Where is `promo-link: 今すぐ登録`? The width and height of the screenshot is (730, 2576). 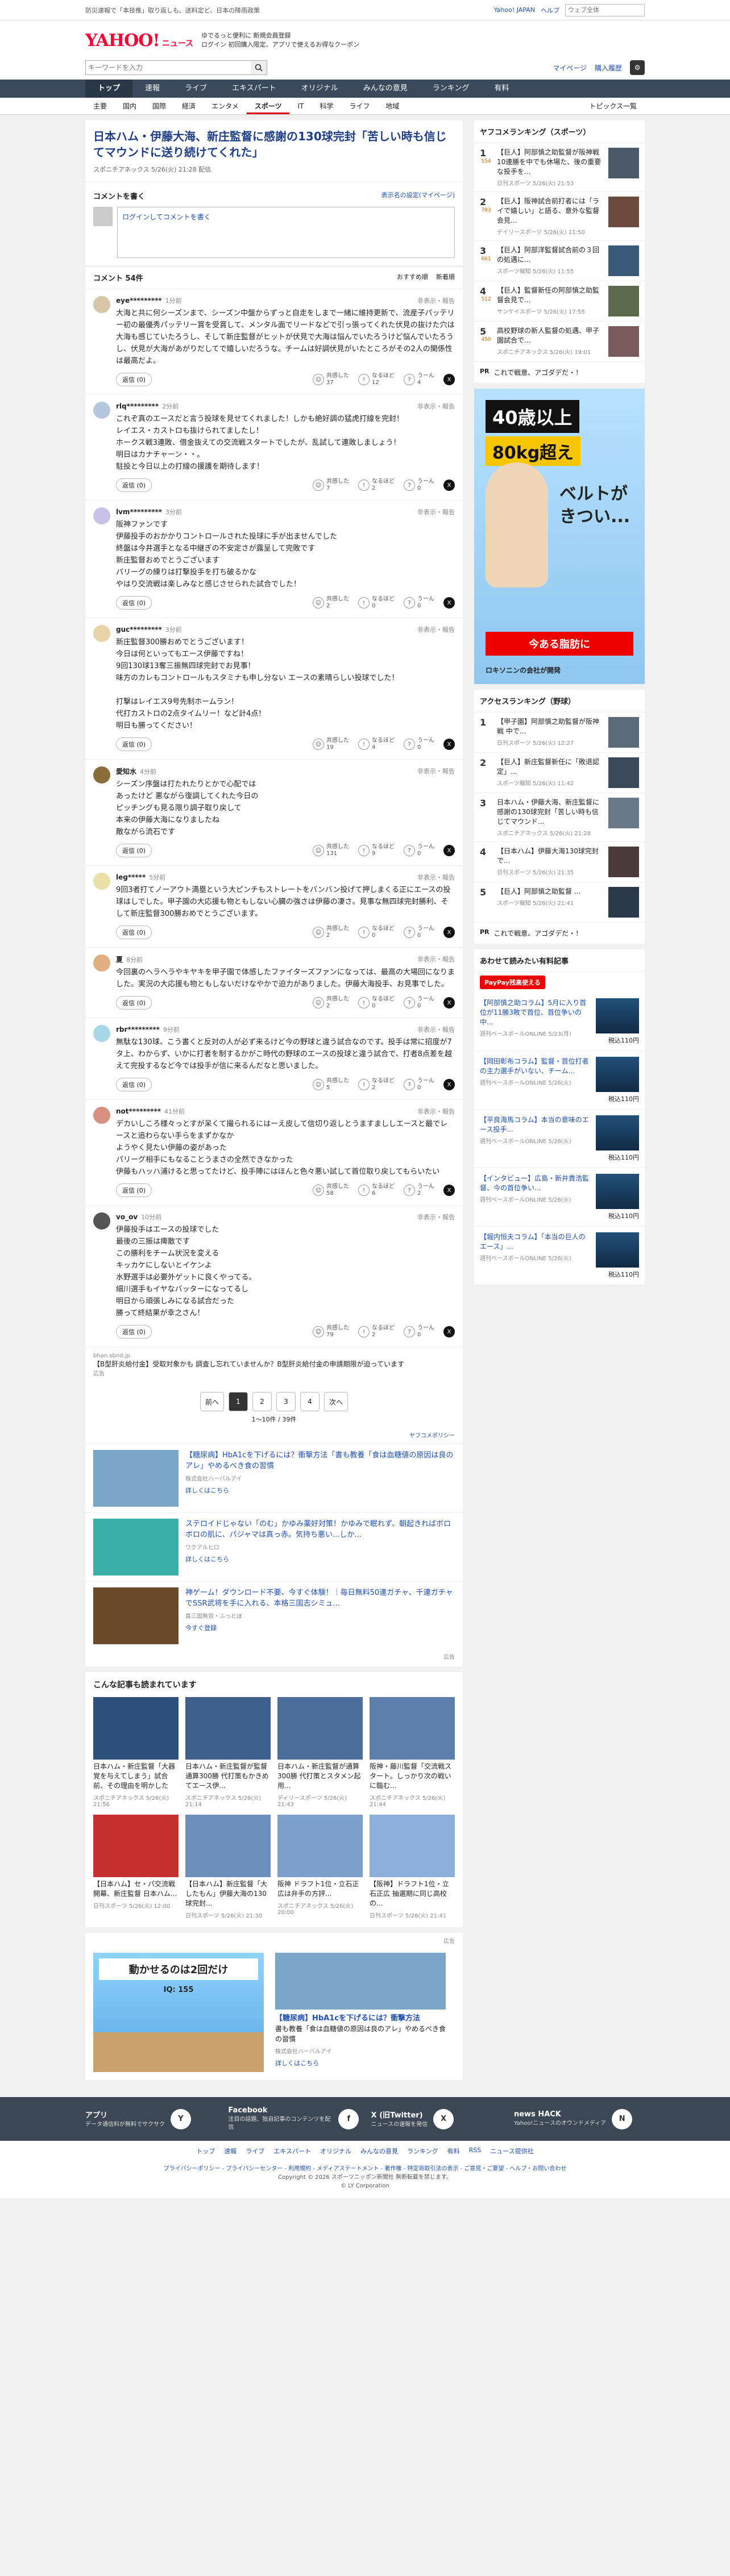 promo-link: 今すぐ登録 is located at coordinates (320, 1627).